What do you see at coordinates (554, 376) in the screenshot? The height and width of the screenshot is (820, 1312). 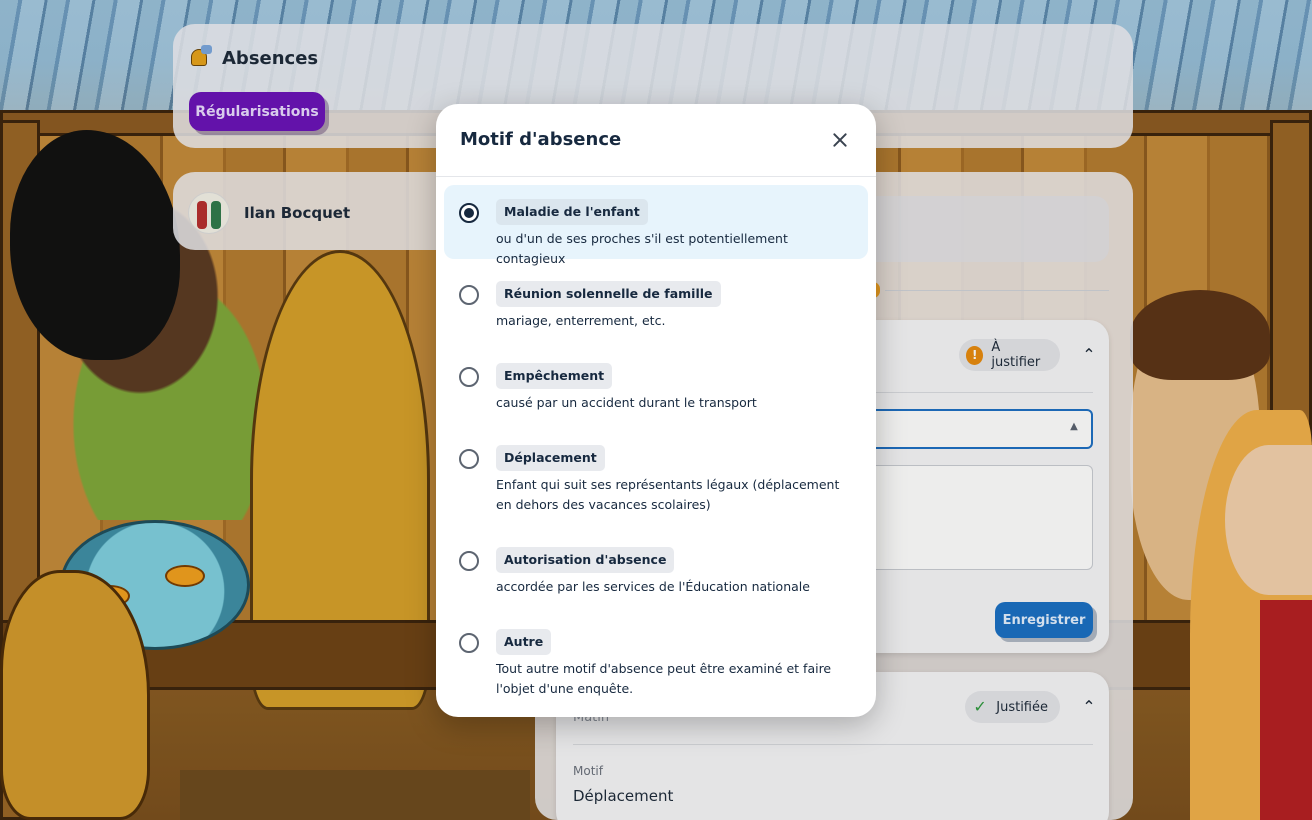 I see `option-label: Empêchement` at bounding box center [554, 376].